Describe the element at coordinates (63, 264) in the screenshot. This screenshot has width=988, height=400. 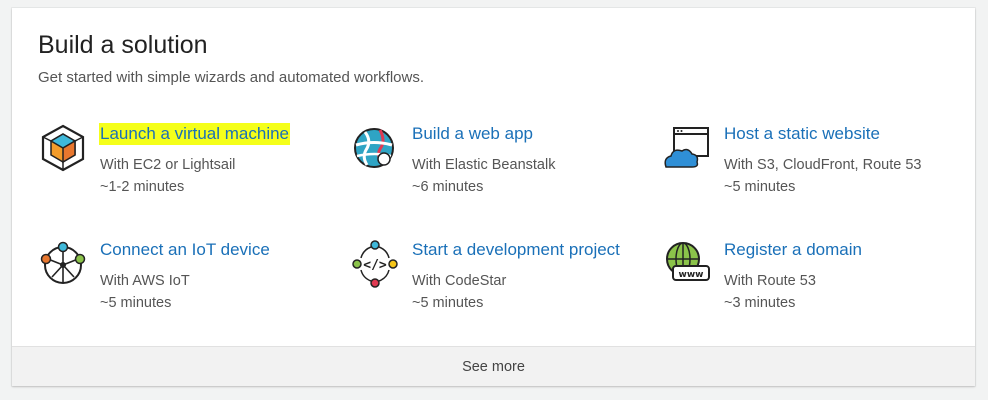
I see `iot-device-icon` at that location.